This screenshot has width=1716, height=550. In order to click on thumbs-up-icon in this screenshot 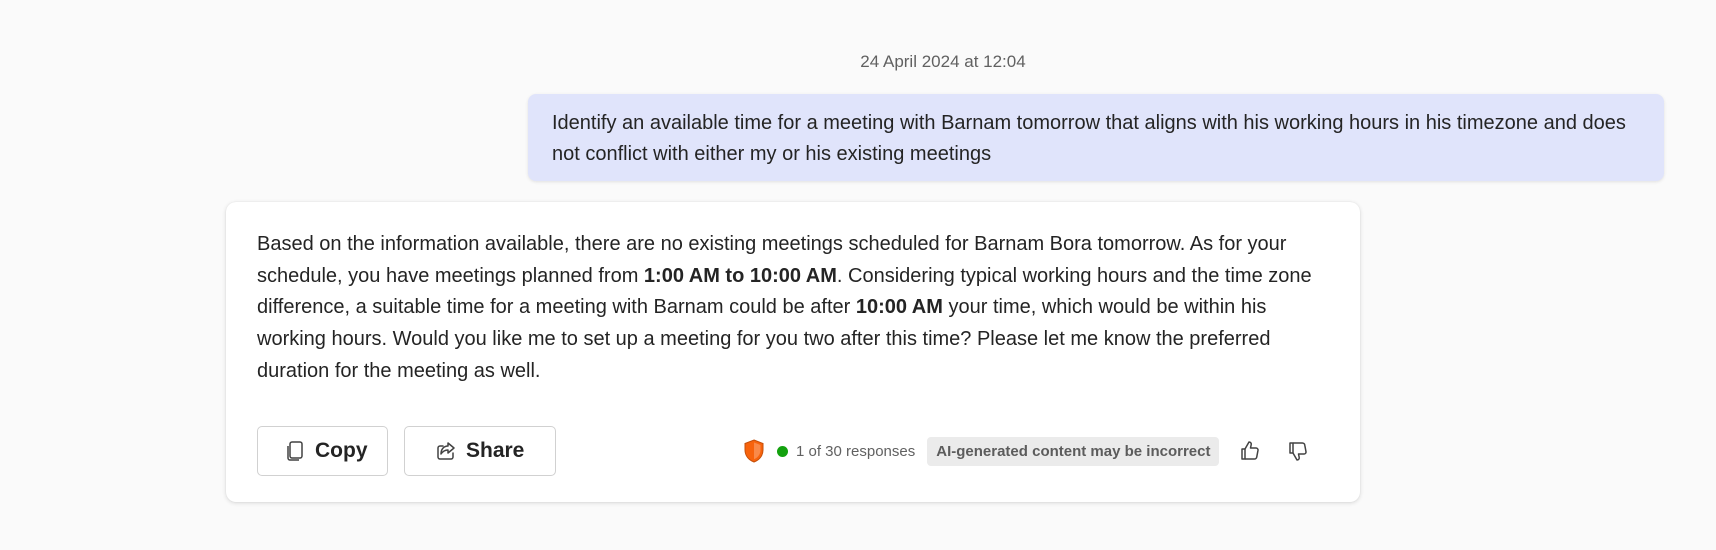, I will do `click(1250, 451)`.